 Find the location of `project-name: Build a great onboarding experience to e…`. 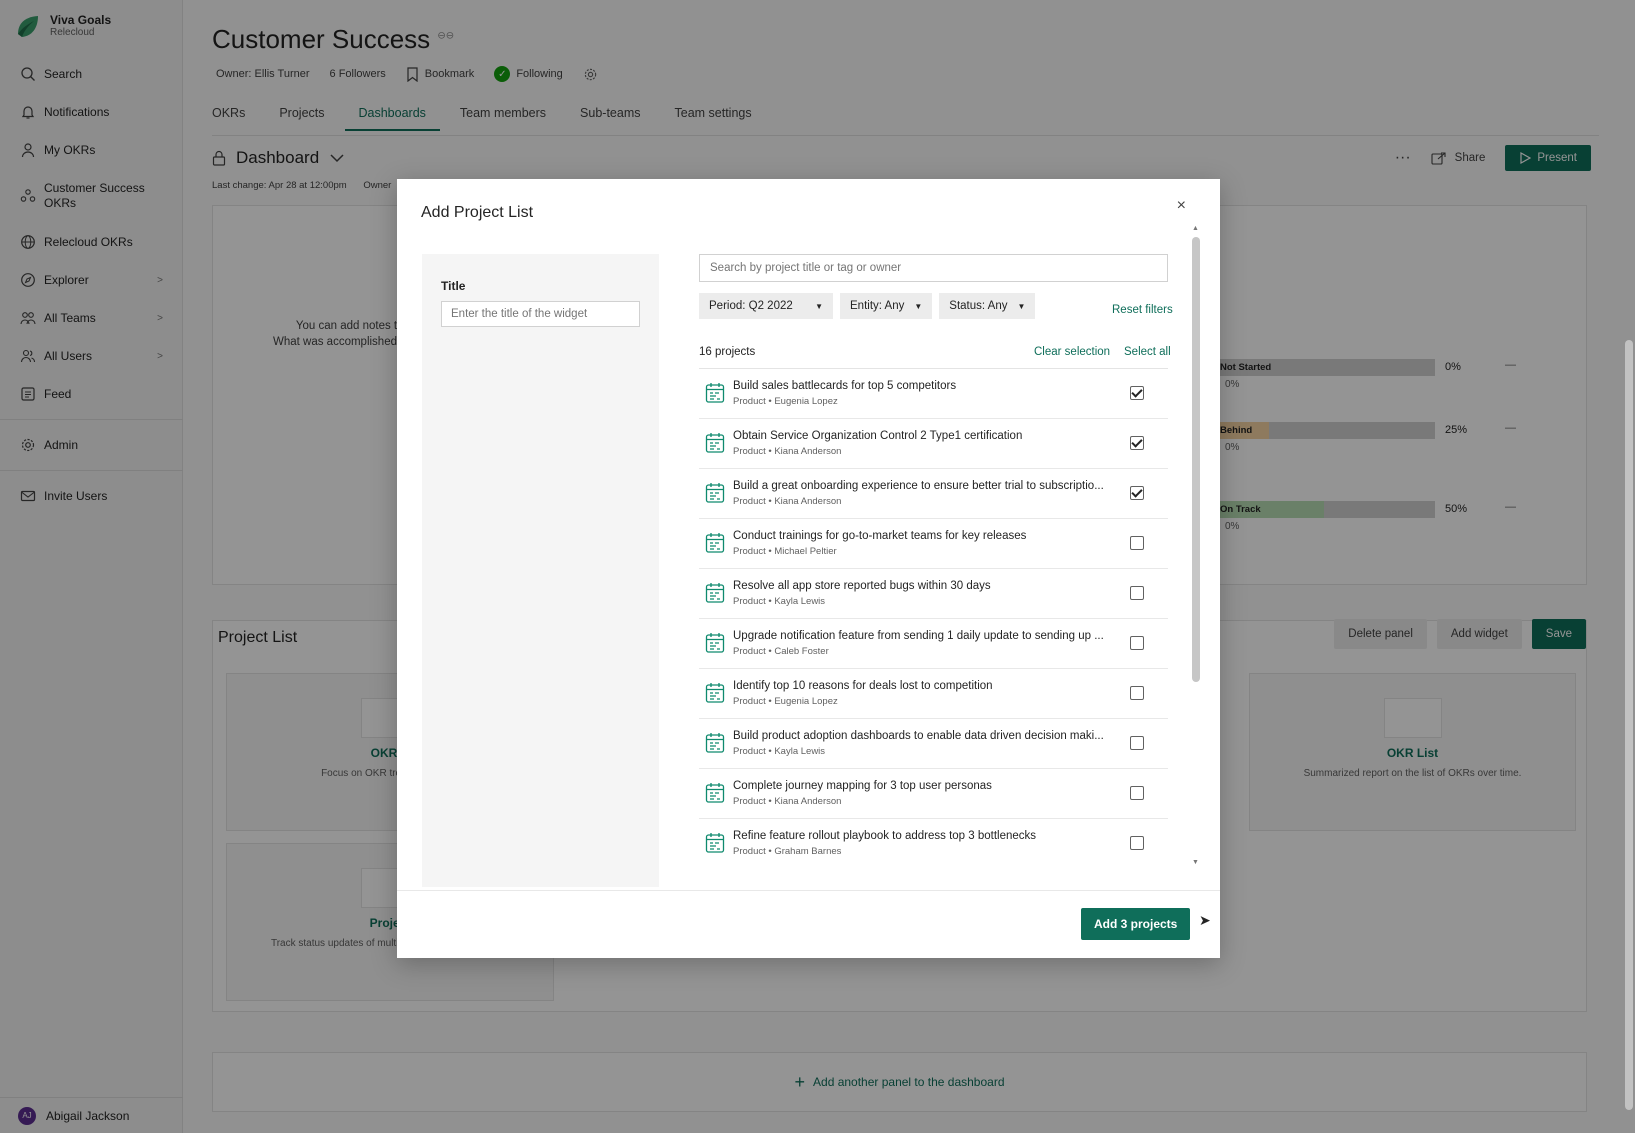

project-name: Build a great onboarding experience to e… is located at coordinates (918, 486).